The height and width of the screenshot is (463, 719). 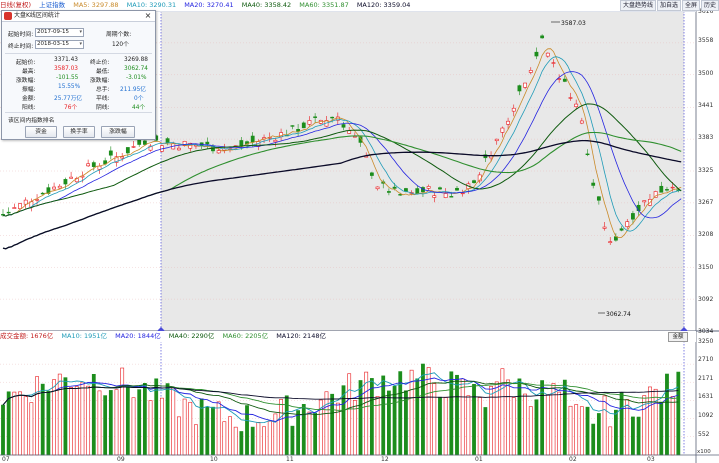 What do you see at coordinates (15, 5) in the screenshot?
I see `period-label: 日线(复权)` at bounding box center [15, 5].